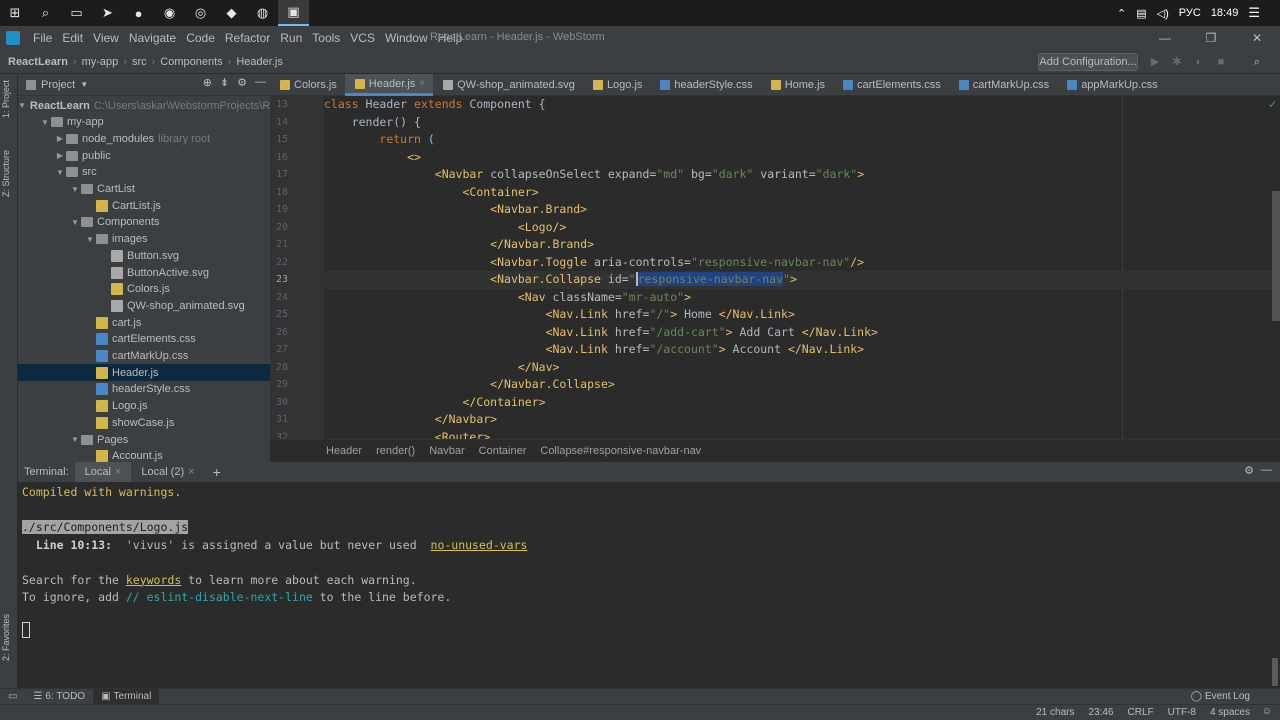 This screenshot has width=1280, height=720. I want to click on tree-item: CartList.js, so click(144, 205).